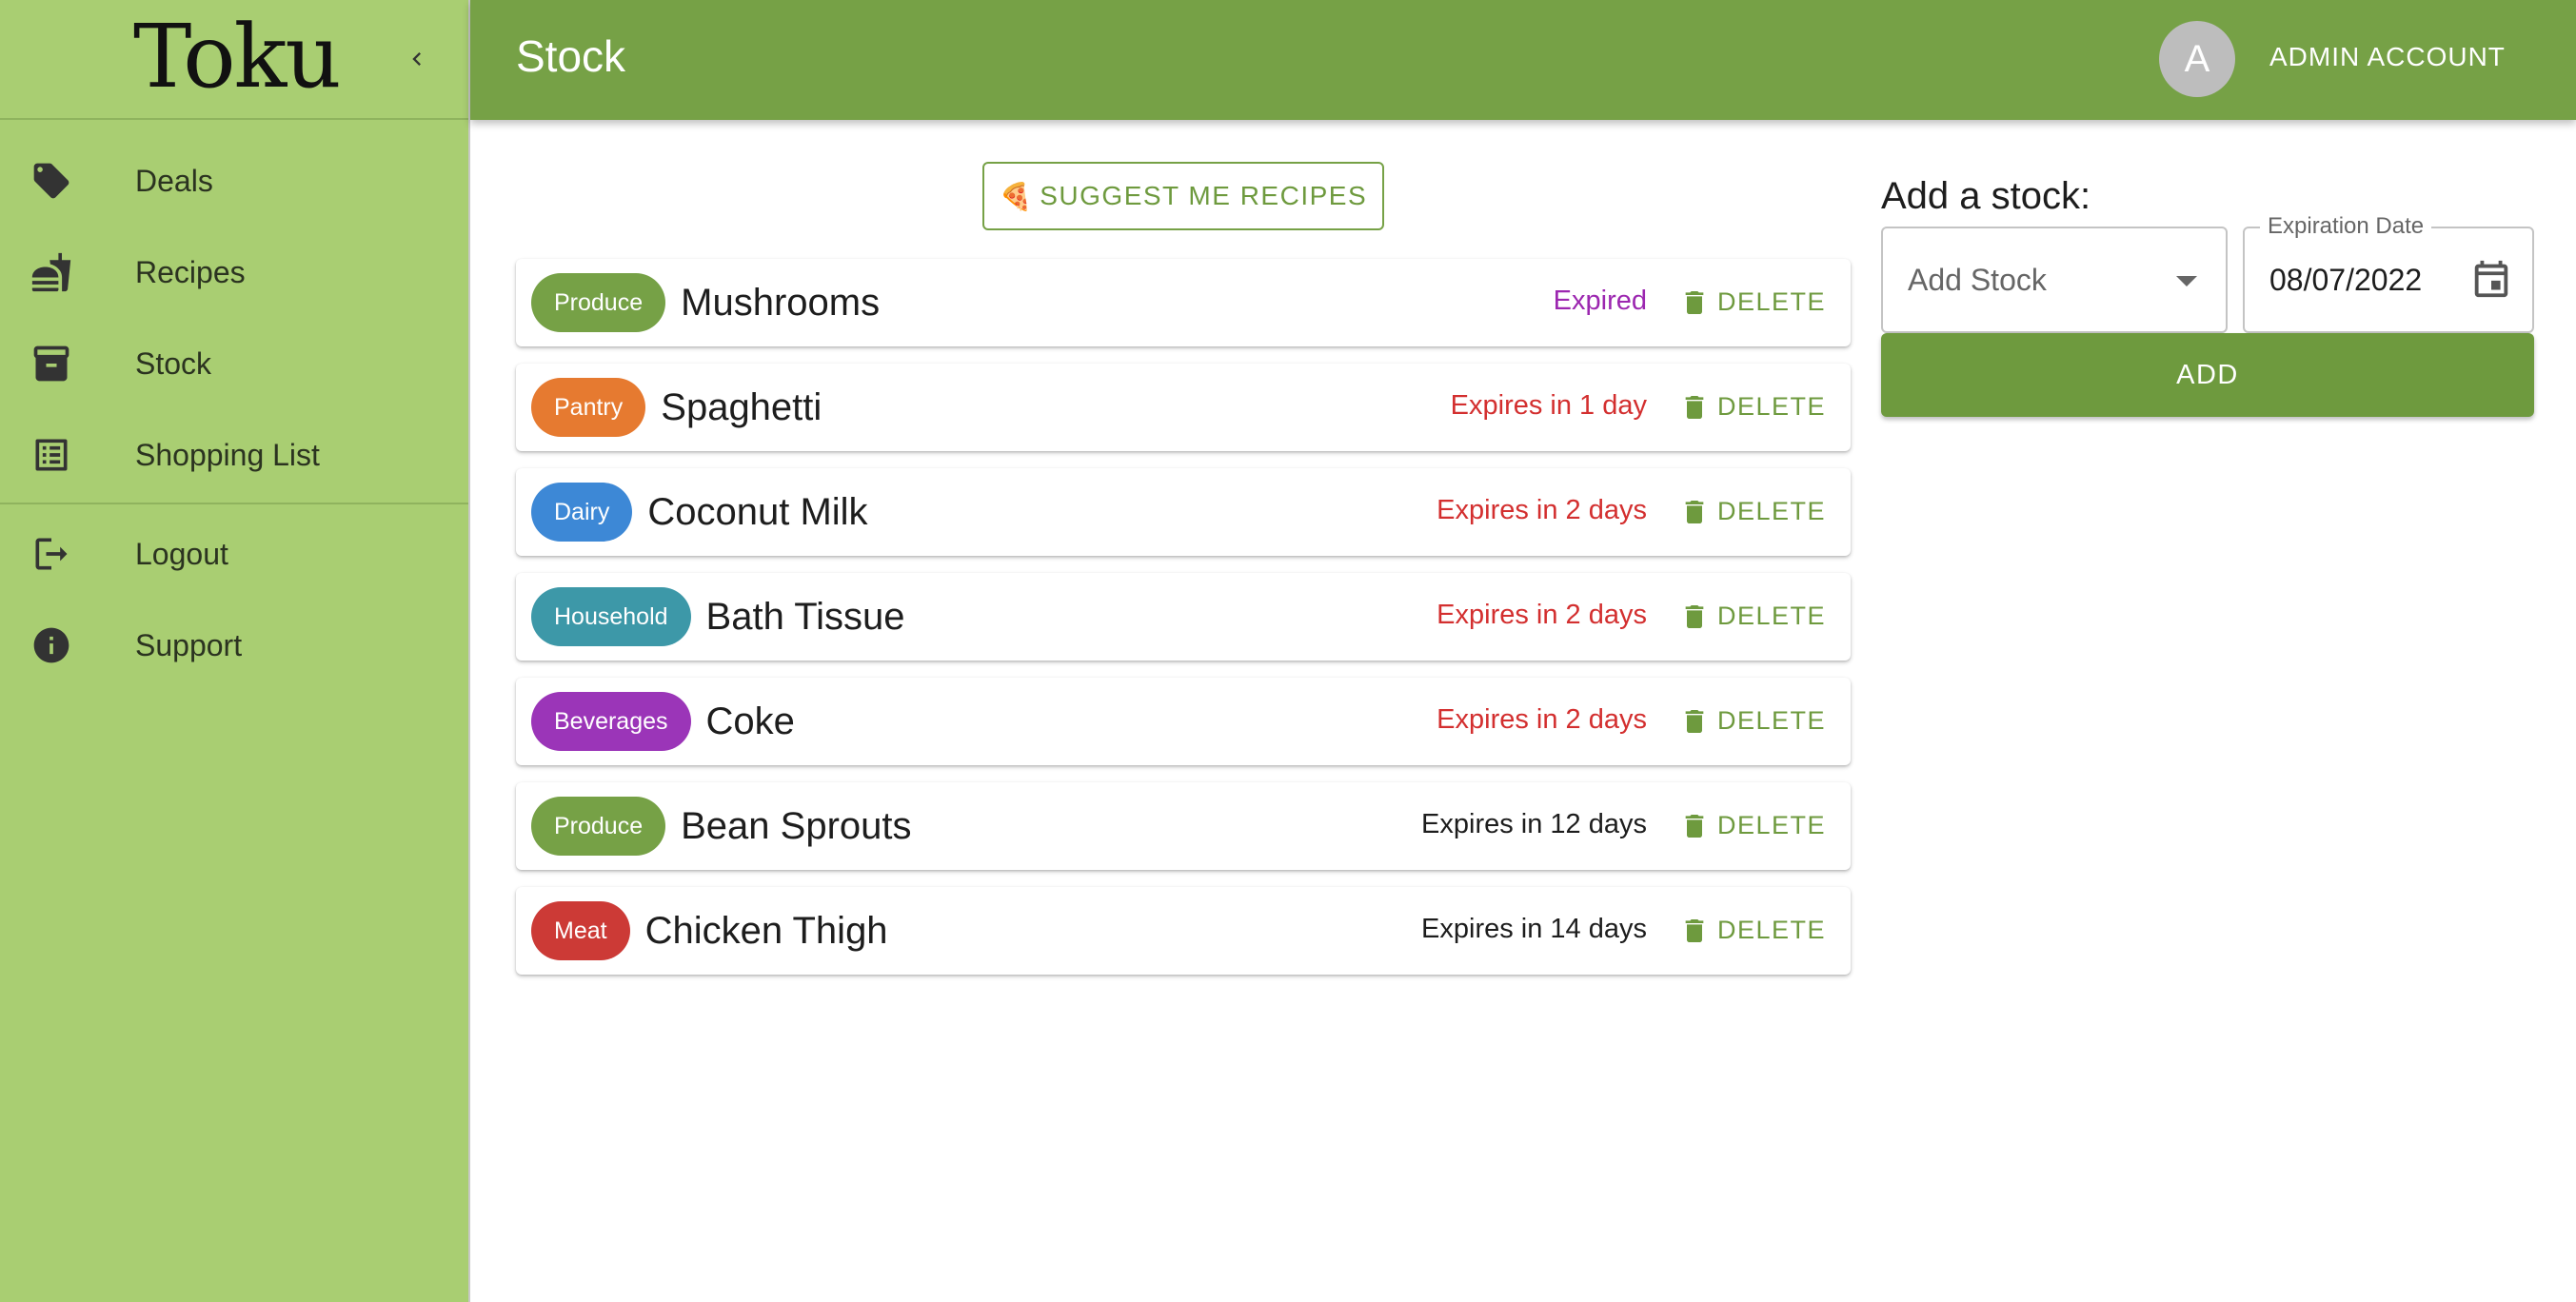 The image size is (2576, 1302). I want to click on category-chip: Meat, so click(580, 930).